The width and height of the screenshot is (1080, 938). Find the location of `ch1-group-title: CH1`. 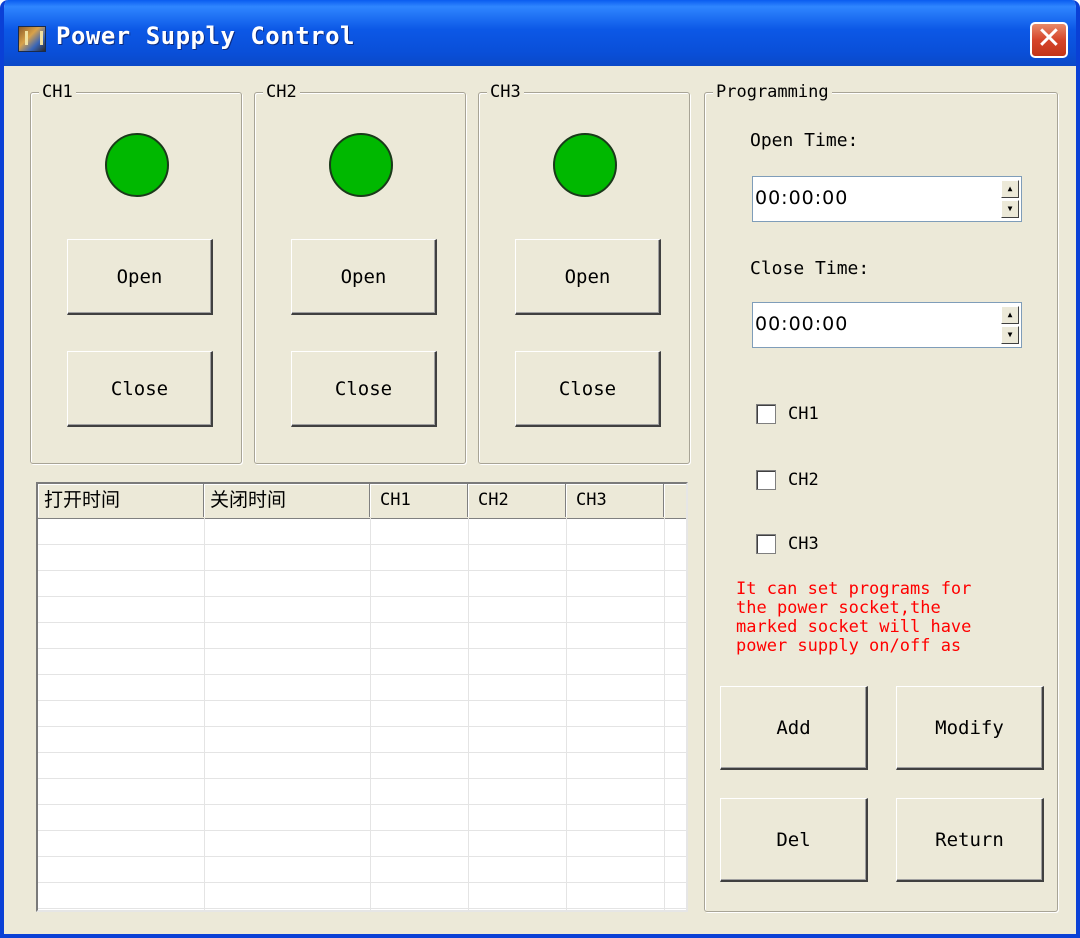

ch1-group-title: CH1 is located at coordinates (57, 92).